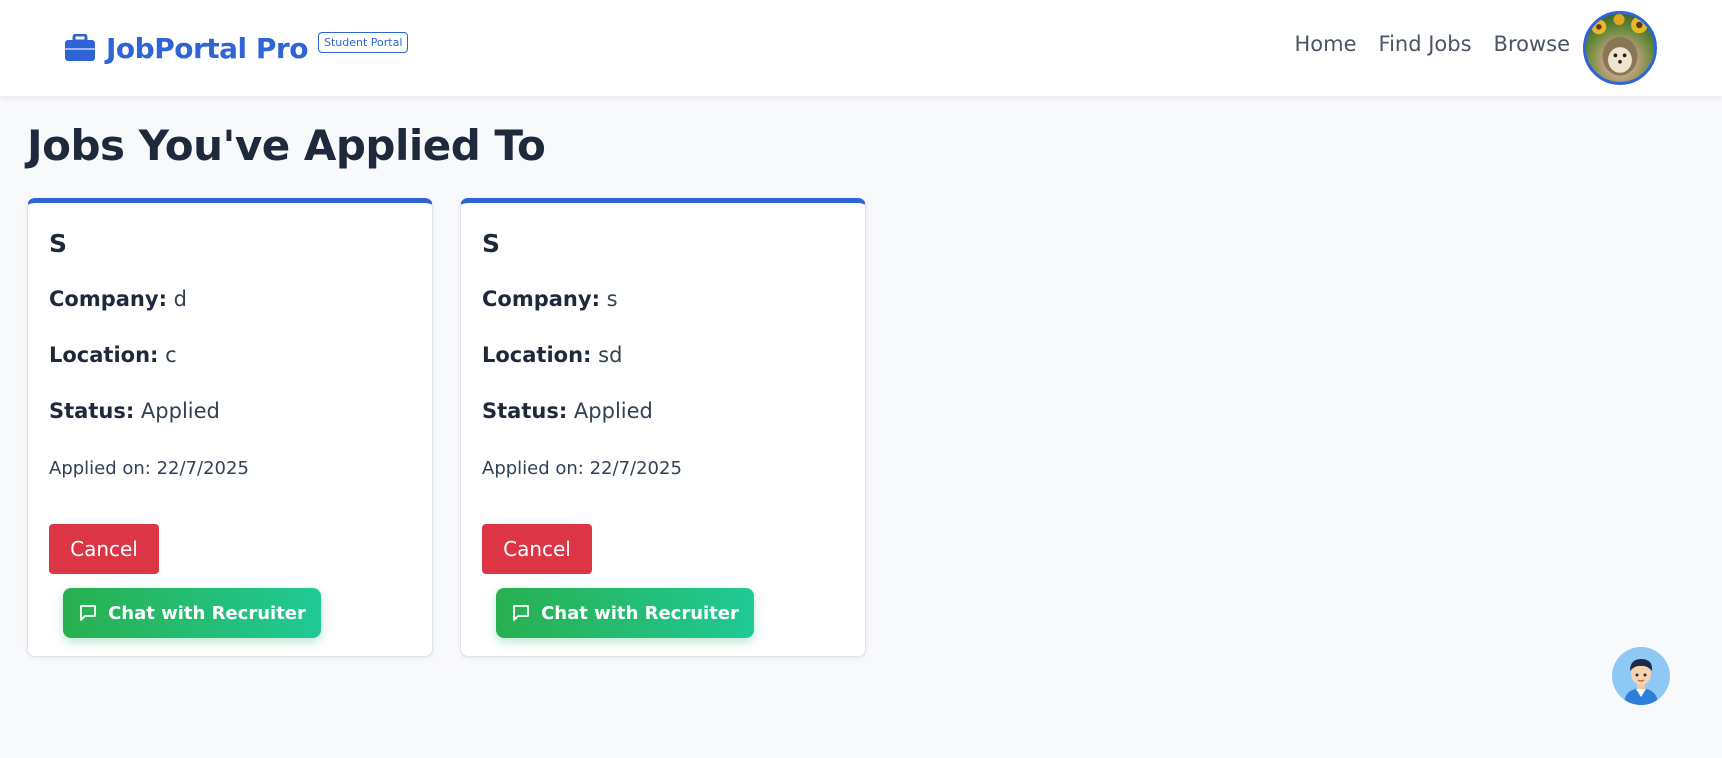  What do you see at coordinates (1326, 44) in the screenshot?
I see `nav-home-link: Home` at bounding box center [1326, 44].